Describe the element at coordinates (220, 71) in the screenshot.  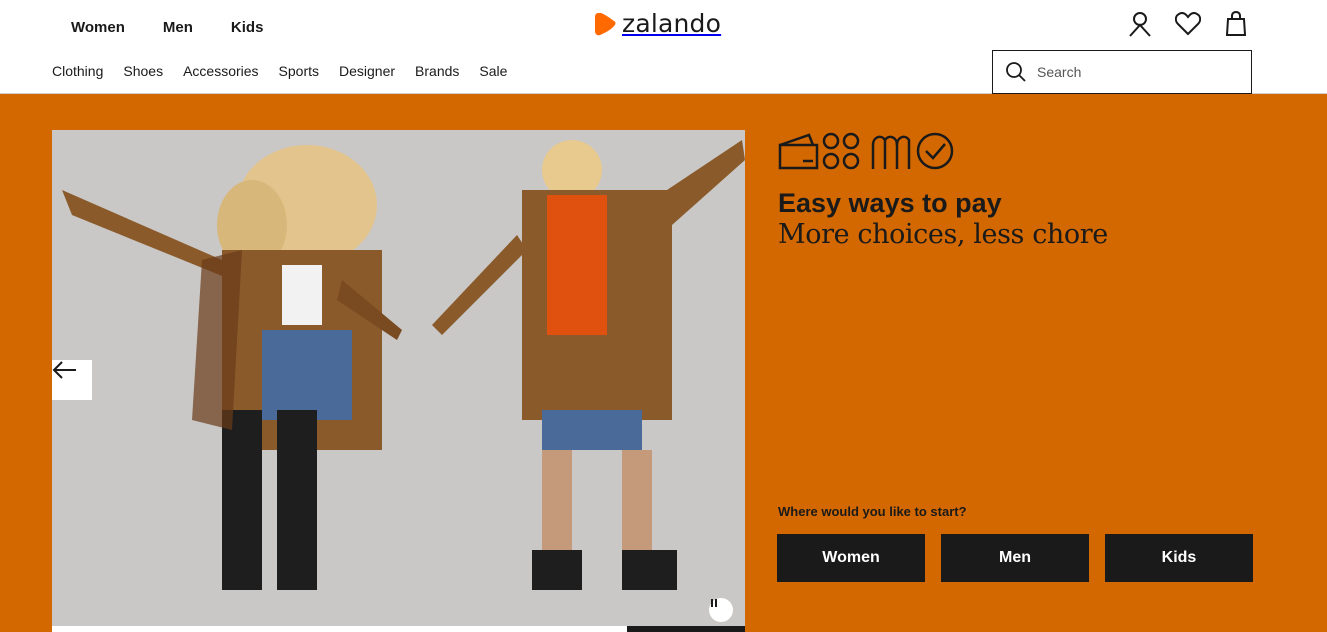
I see `category-accessories: Accessories` at that location.